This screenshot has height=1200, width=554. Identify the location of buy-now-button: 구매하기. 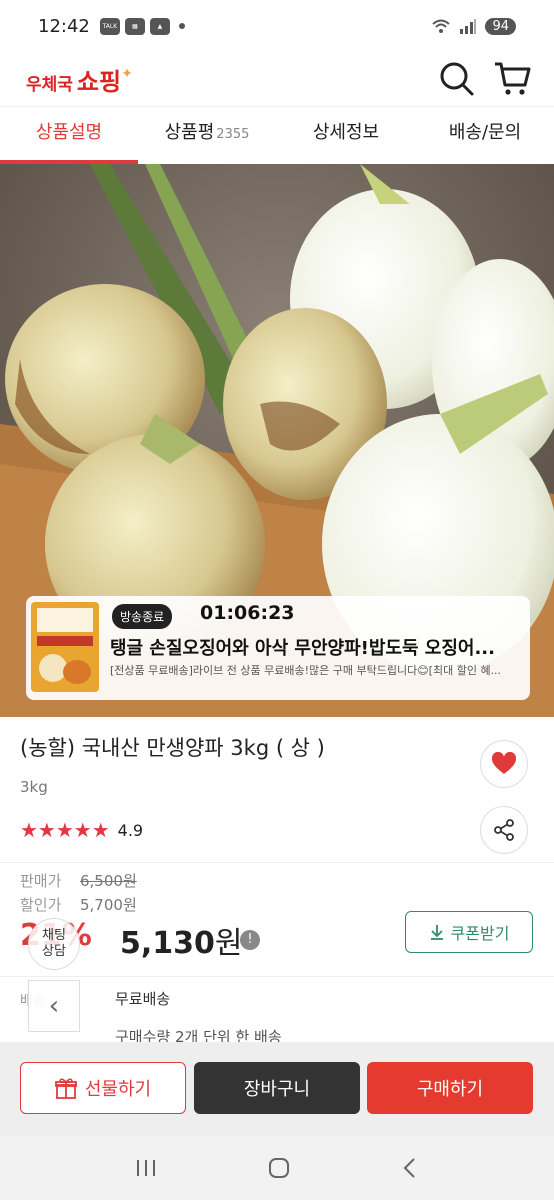
(450, 1088).